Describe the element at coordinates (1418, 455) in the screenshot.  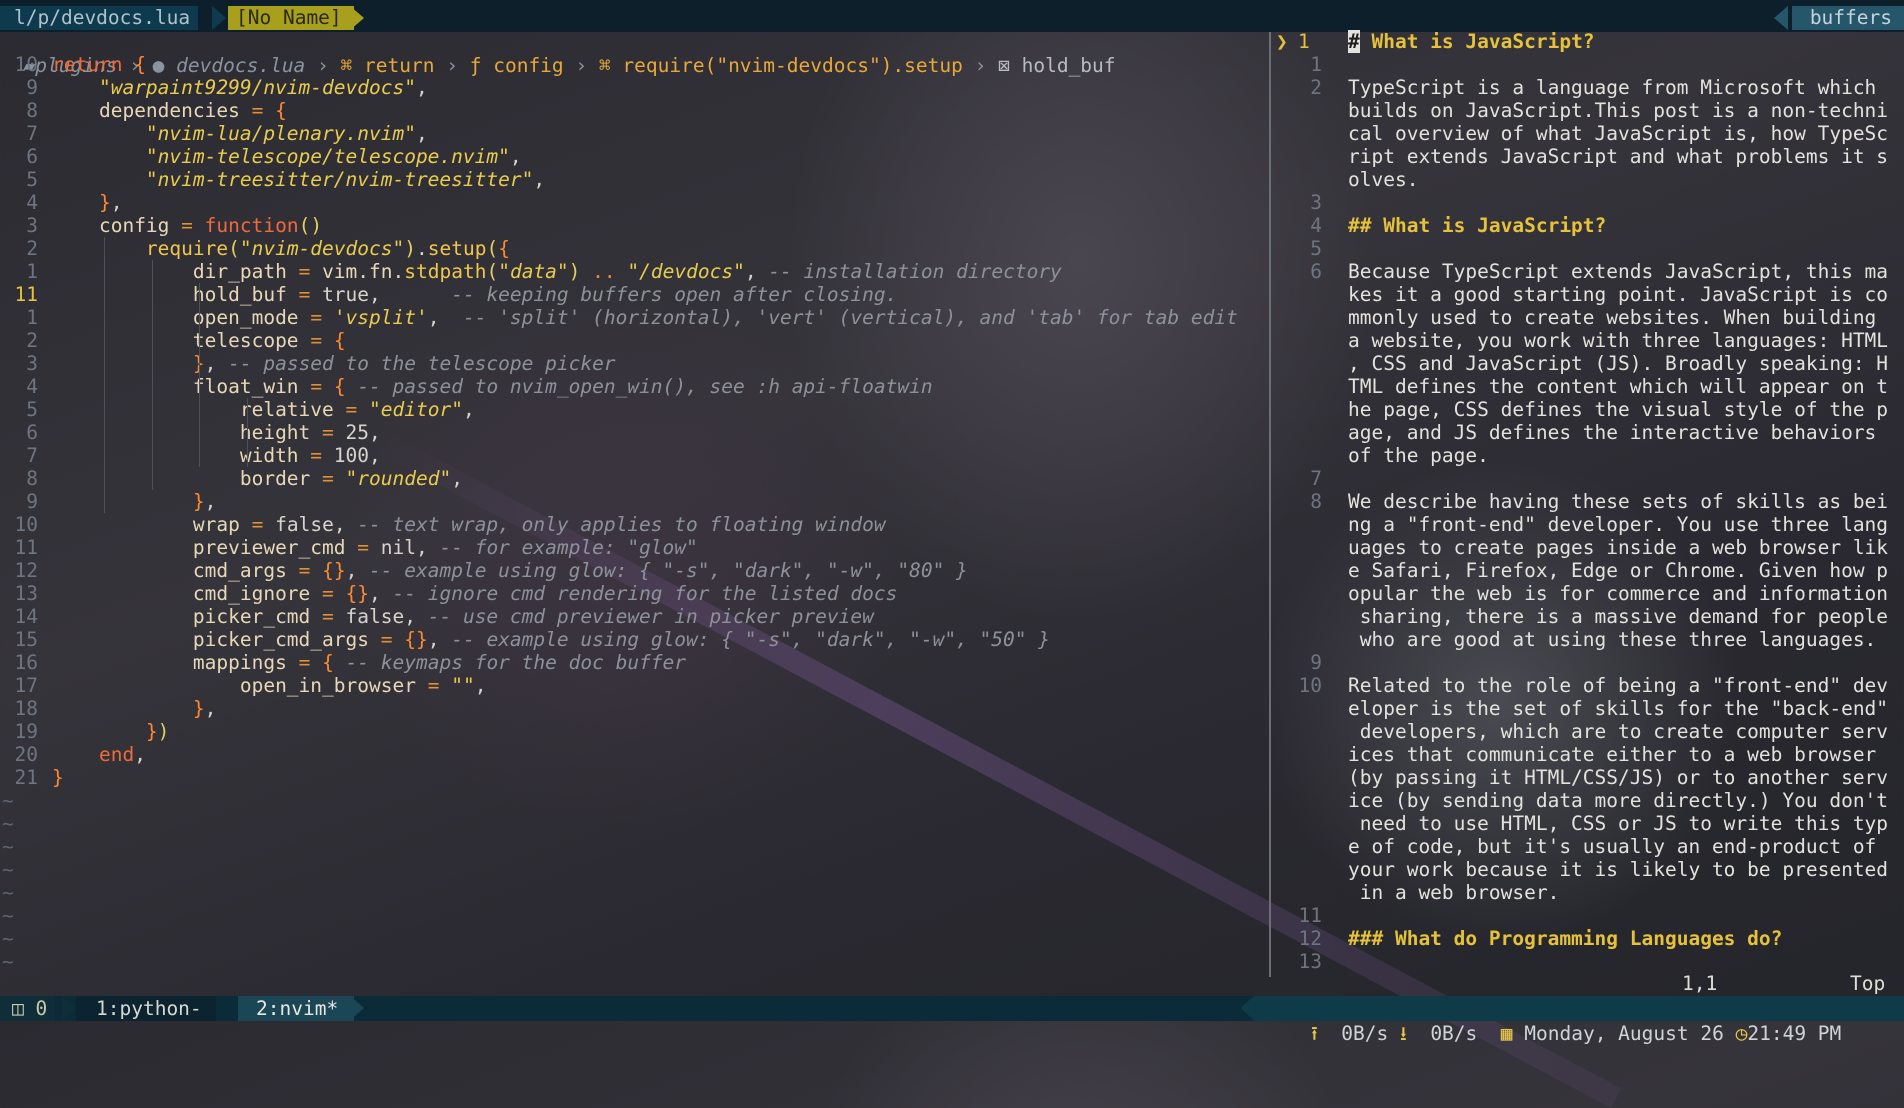
I see `doc-text-line: of the page.` at that location.